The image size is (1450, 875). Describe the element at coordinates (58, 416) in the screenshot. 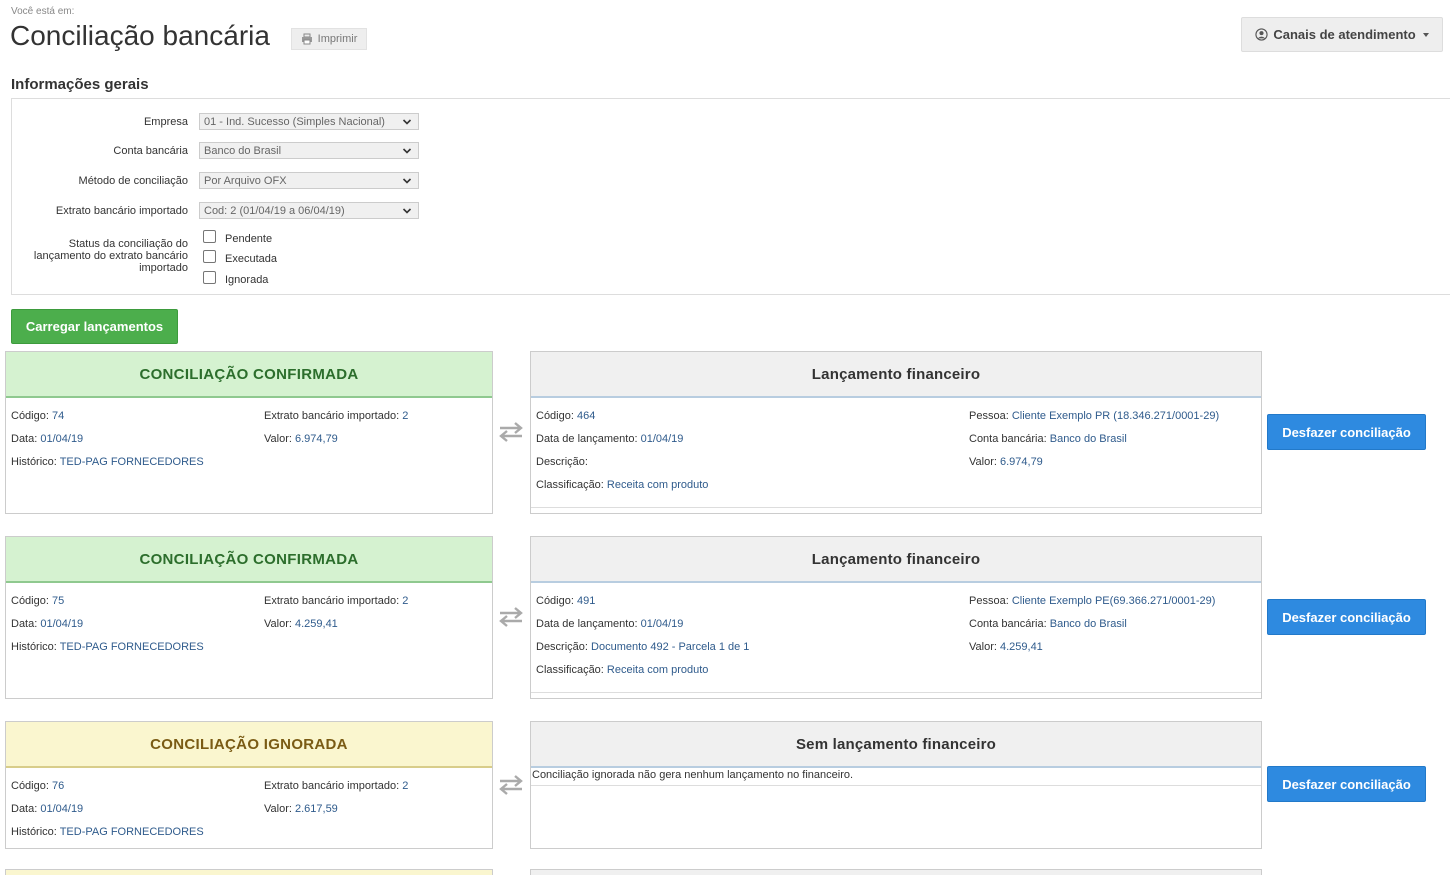

I see `codigo-value: 74` at that location.